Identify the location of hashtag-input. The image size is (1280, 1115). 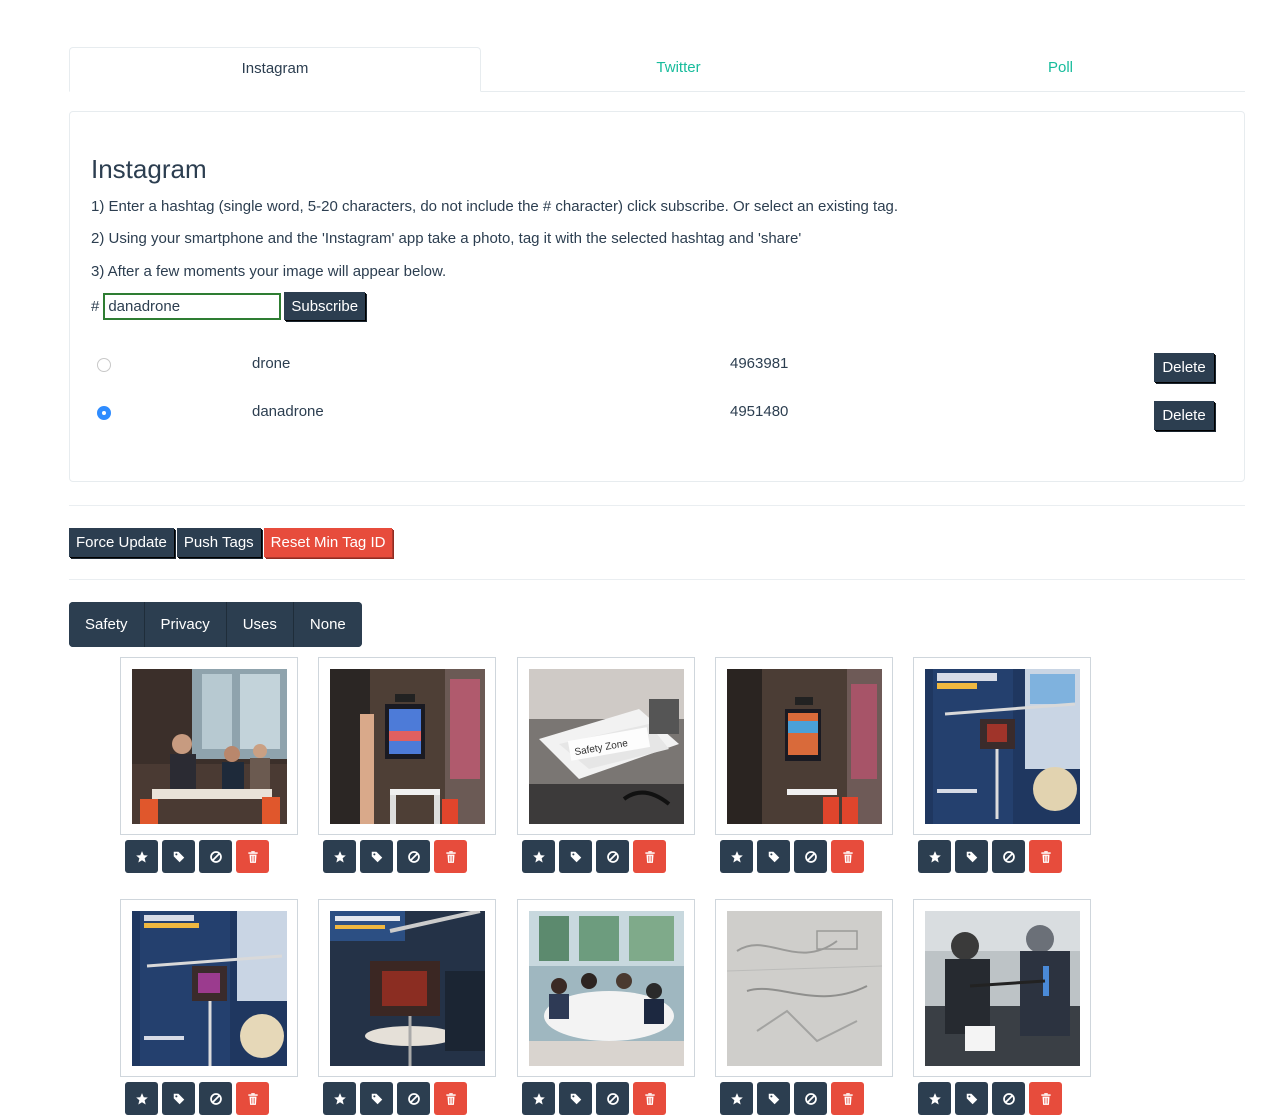
(192, 306).